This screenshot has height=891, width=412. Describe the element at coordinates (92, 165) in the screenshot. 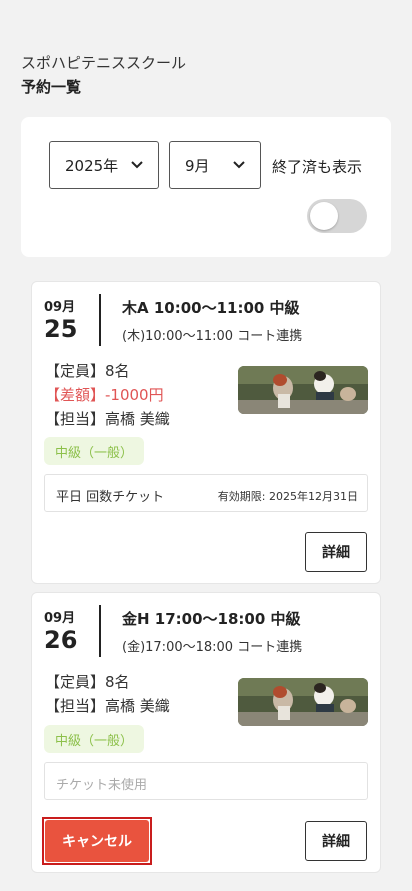

I see `year-select-value: 2025年` at that location.